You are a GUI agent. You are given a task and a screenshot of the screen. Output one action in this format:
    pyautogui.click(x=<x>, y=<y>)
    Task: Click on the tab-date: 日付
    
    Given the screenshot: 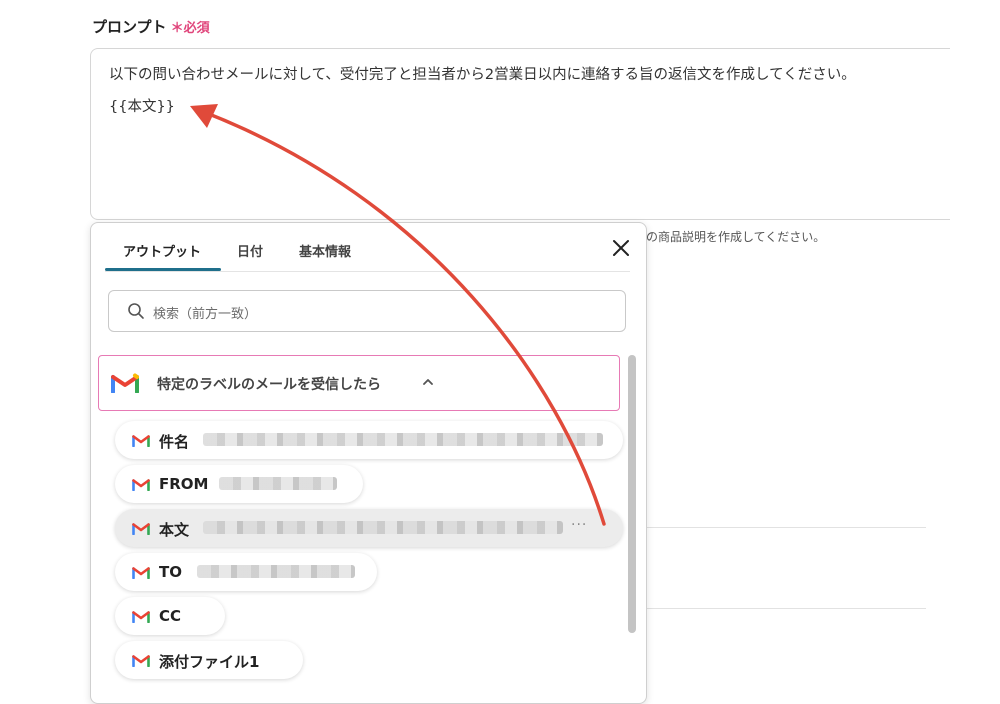 What is the action you would take?
    pyautogui.click(x=250, y=250)
    